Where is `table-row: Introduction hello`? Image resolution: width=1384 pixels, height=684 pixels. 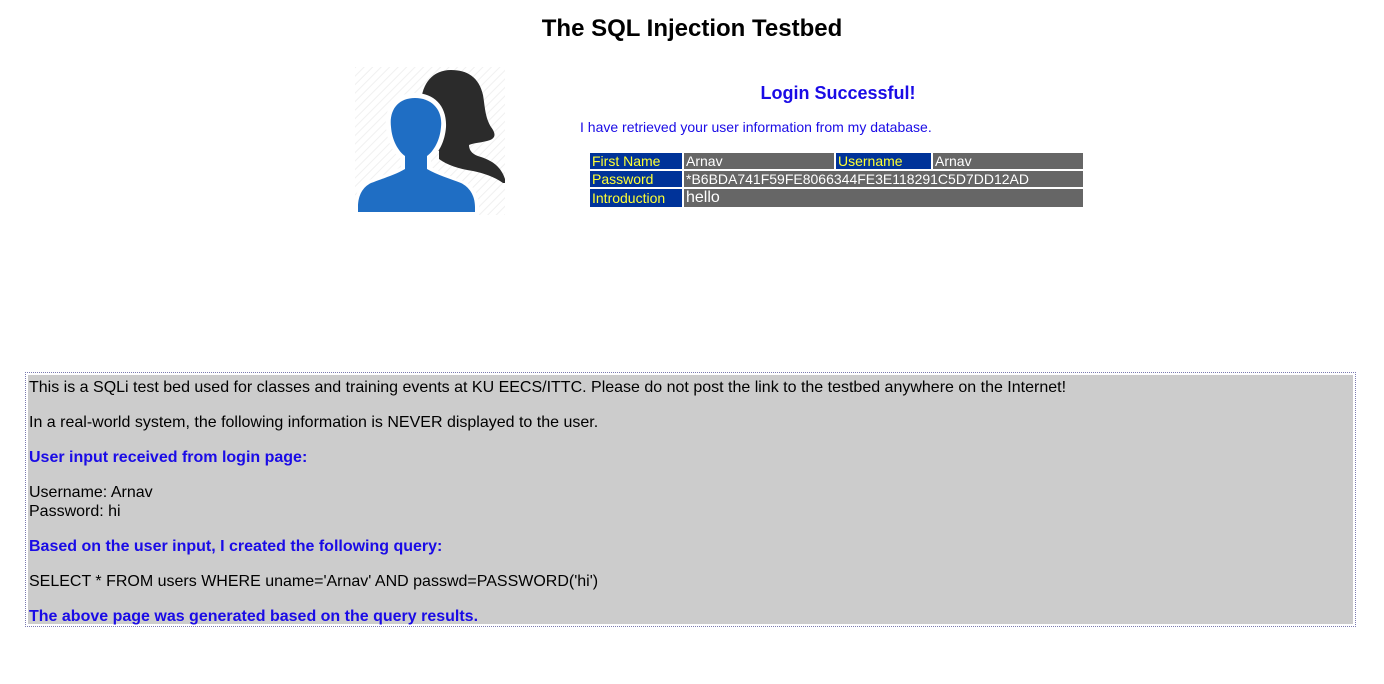 table-row: Introduction hello is located at coordinates (836, 198).